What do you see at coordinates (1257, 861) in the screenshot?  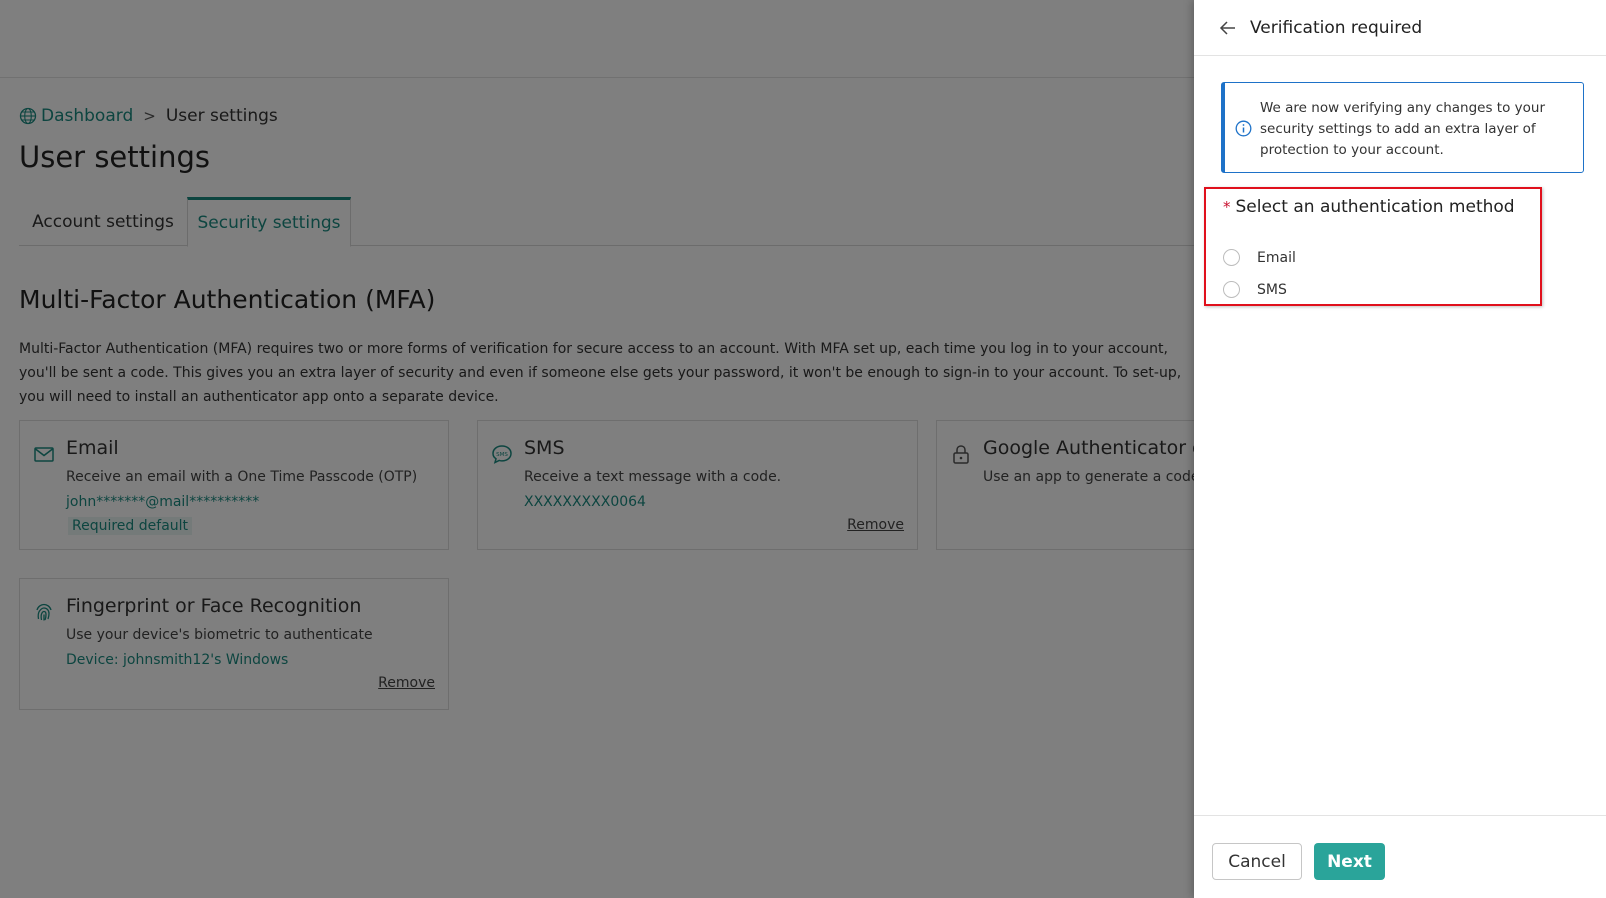 I see `cancel-button: Cancel` at bounding box center [1257, 861].